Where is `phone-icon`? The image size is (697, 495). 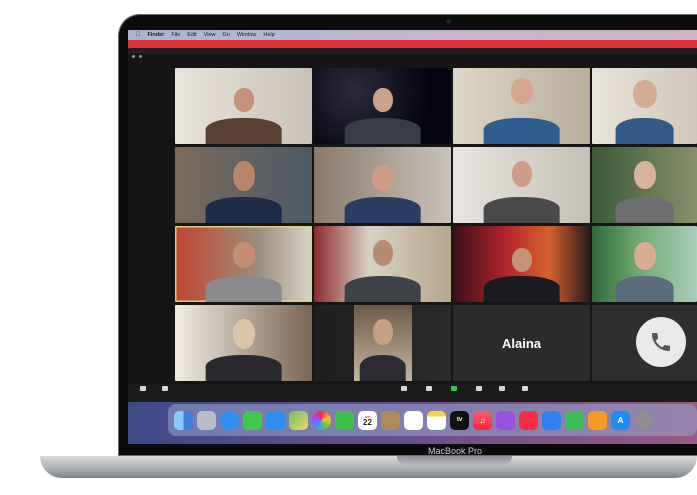 phone-icon is located at coordinates (661, 342).